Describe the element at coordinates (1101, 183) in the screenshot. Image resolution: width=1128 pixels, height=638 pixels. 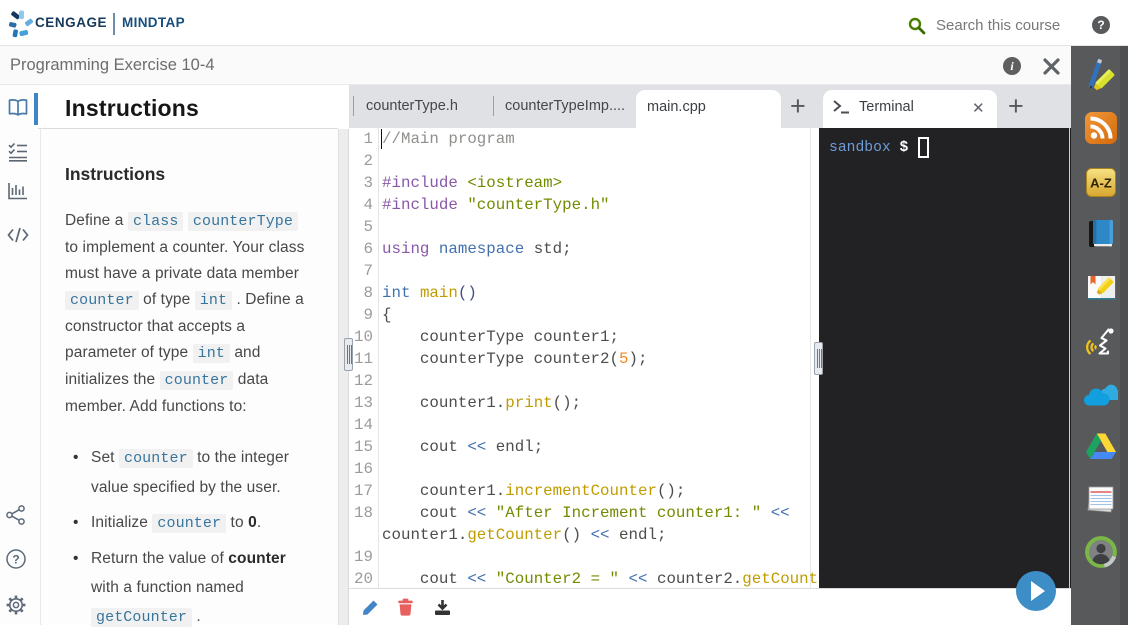
I see `svg-text: A-Z` at that location.